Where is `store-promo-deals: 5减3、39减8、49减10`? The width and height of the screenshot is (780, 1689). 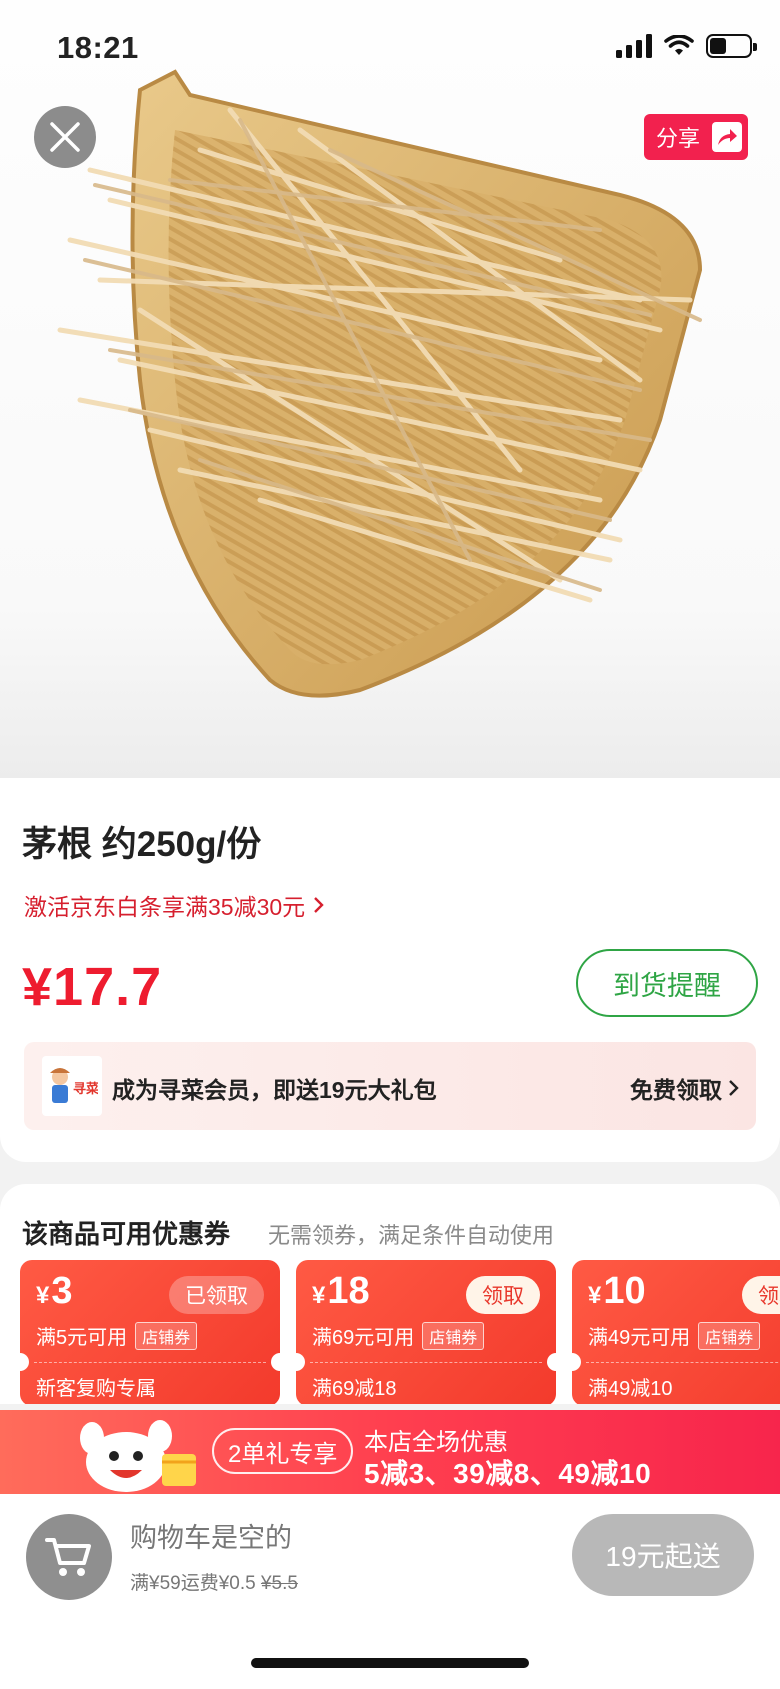 store-promo-deals: 5减3、39减8、49减10 is located at coordinates (508, 1473).